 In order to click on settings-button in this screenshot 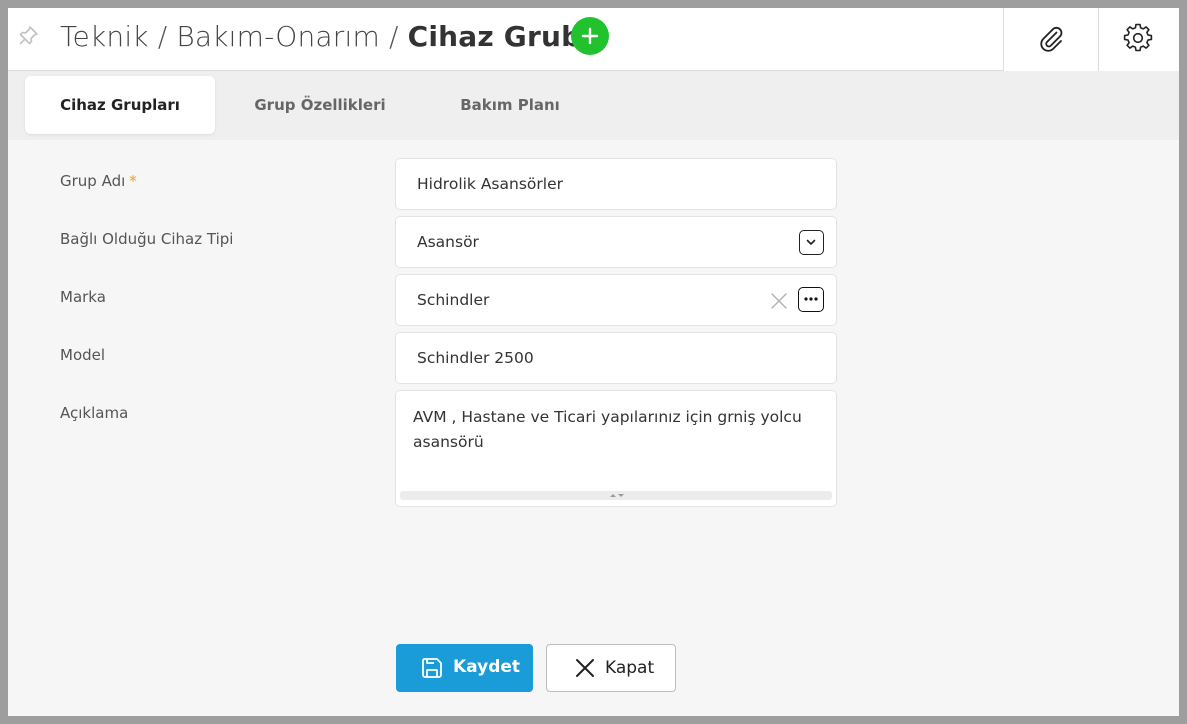, I will do `click(1138, 39)`.